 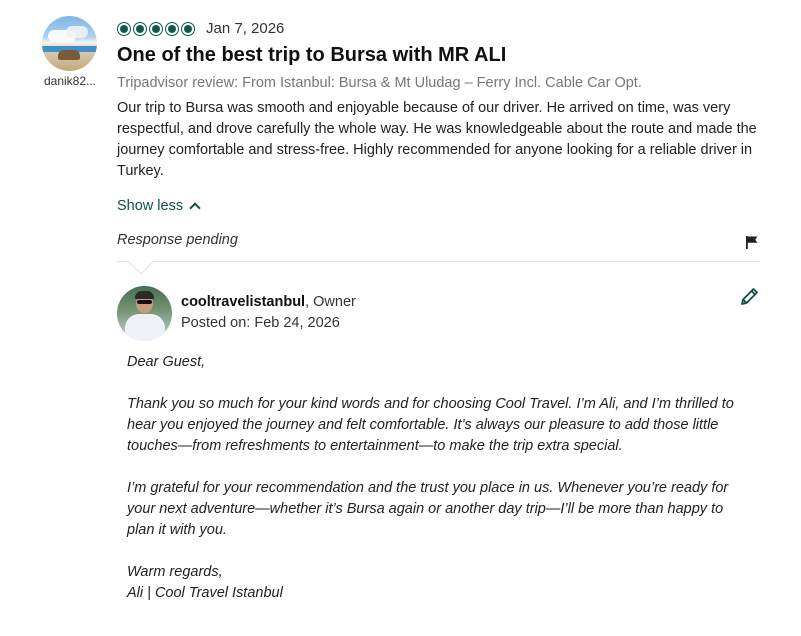 I want to click on posted-date: Posted on: Feb 24, 2026, so click(x=260, y=323).